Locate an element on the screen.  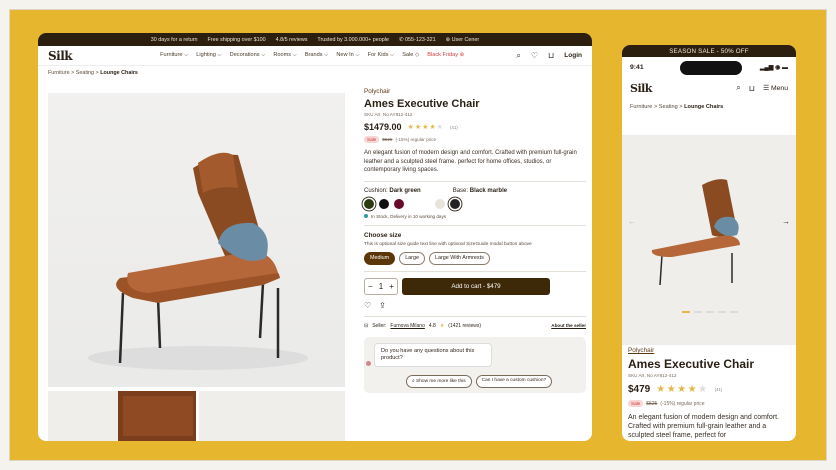
cushion-option: Cushion: Dark green is located at coordinates (392, 190).